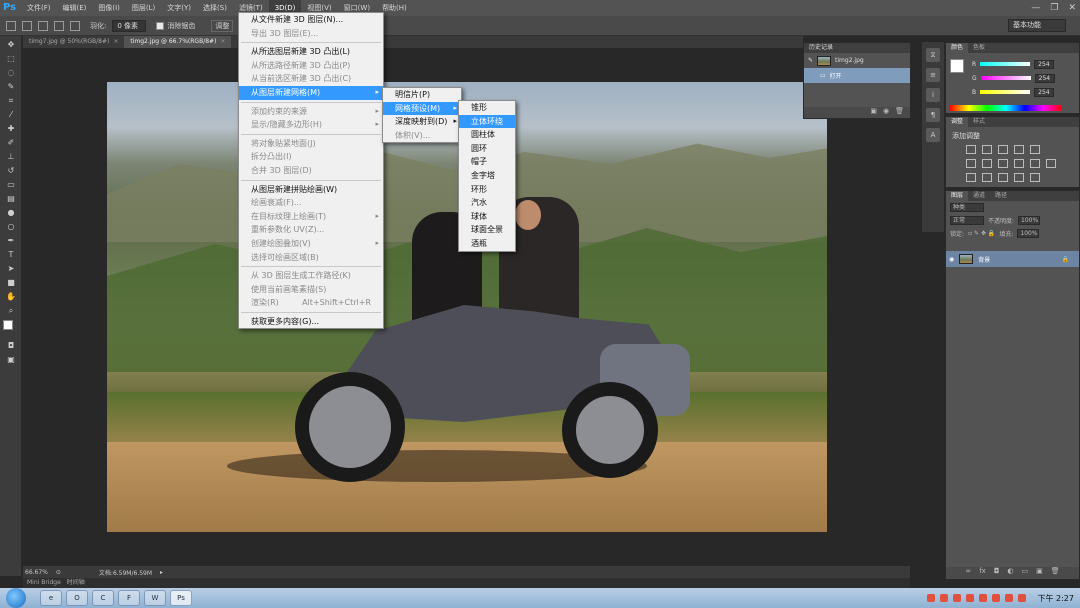 The width and height of the screenshot is (1080, 608). I want to click on menu-image: 图像(I), so click(109, 8).